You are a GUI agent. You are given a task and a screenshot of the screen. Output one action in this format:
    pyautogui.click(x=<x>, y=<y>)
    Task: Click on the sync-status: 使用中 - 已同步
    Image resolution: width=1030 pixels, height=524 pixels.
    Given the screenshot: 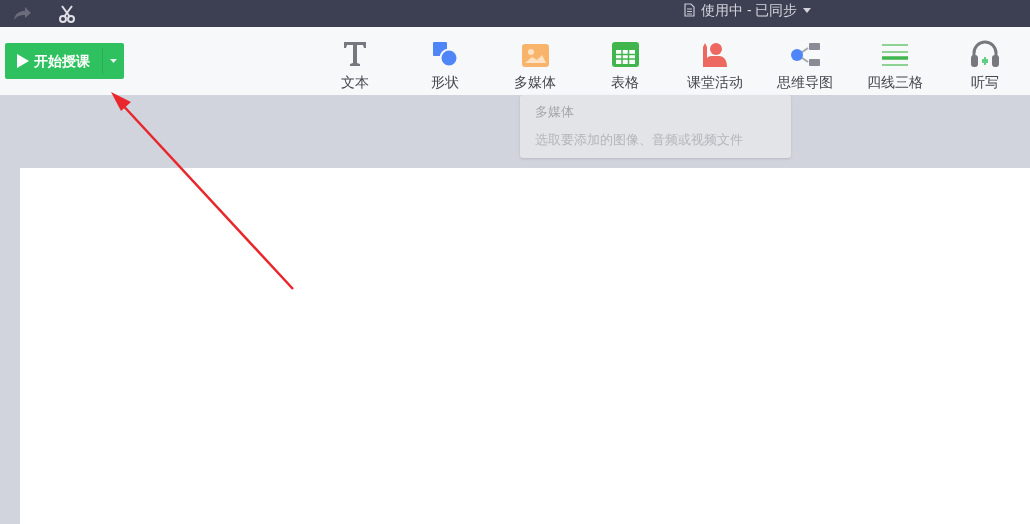 What is the action you would take?
    pyautogui.click(x=749, y=10)
    